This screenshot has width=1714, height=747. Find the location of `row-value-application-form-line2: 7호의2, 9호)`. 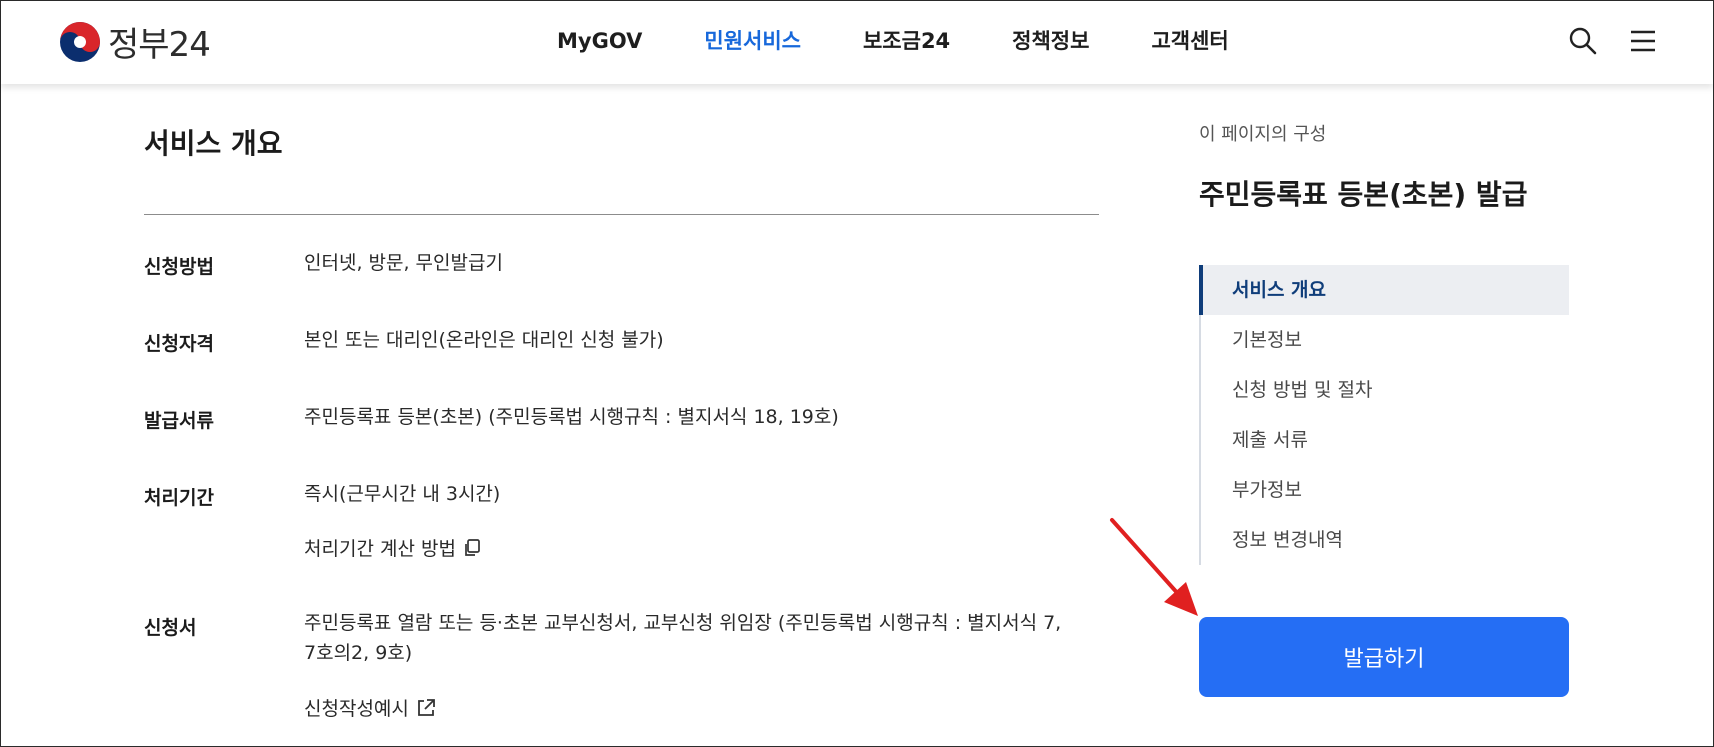

row-value-application-form-line2: 7호의2, 9호) is located at coordinates (358, 653).